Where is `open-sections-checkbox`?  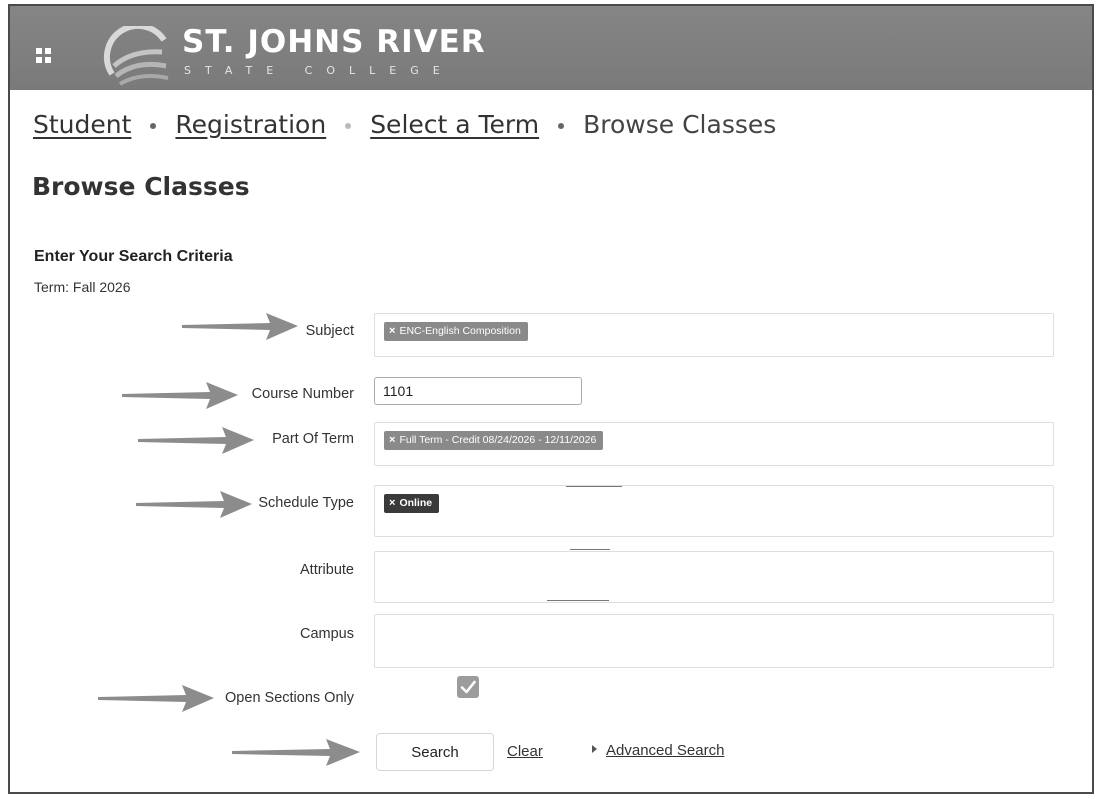 open-sections-checkbox is located at coordinates (468, 687).